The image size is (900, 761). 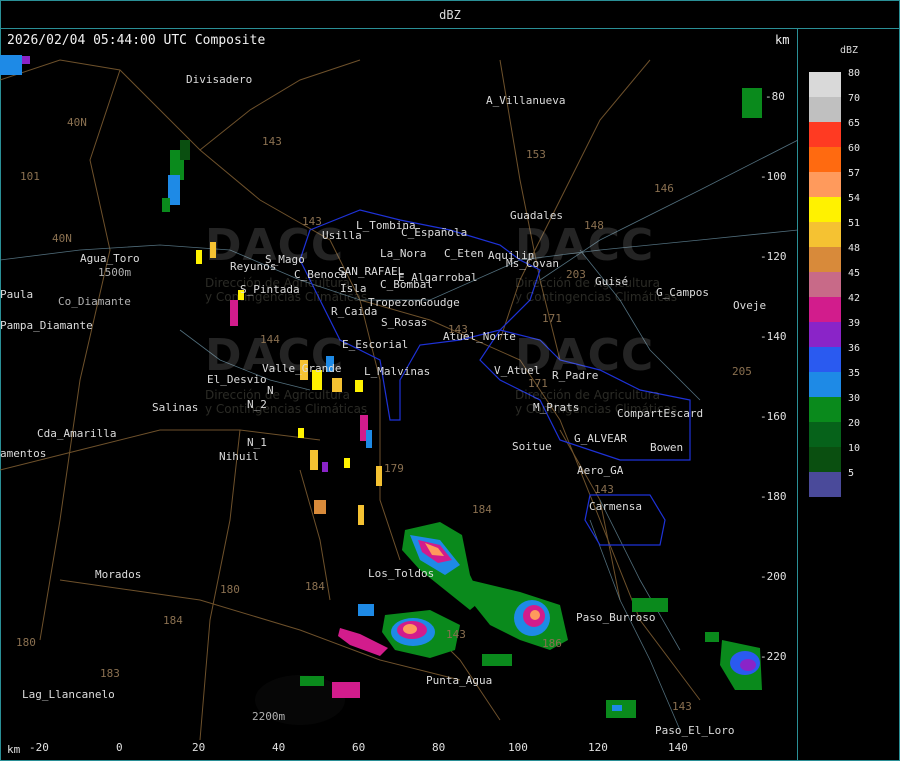 What do you see at coordinates (77, 433) in the screenshot?
I see `place-label: Cda_Amarilla` at bounding box center [77, 433].